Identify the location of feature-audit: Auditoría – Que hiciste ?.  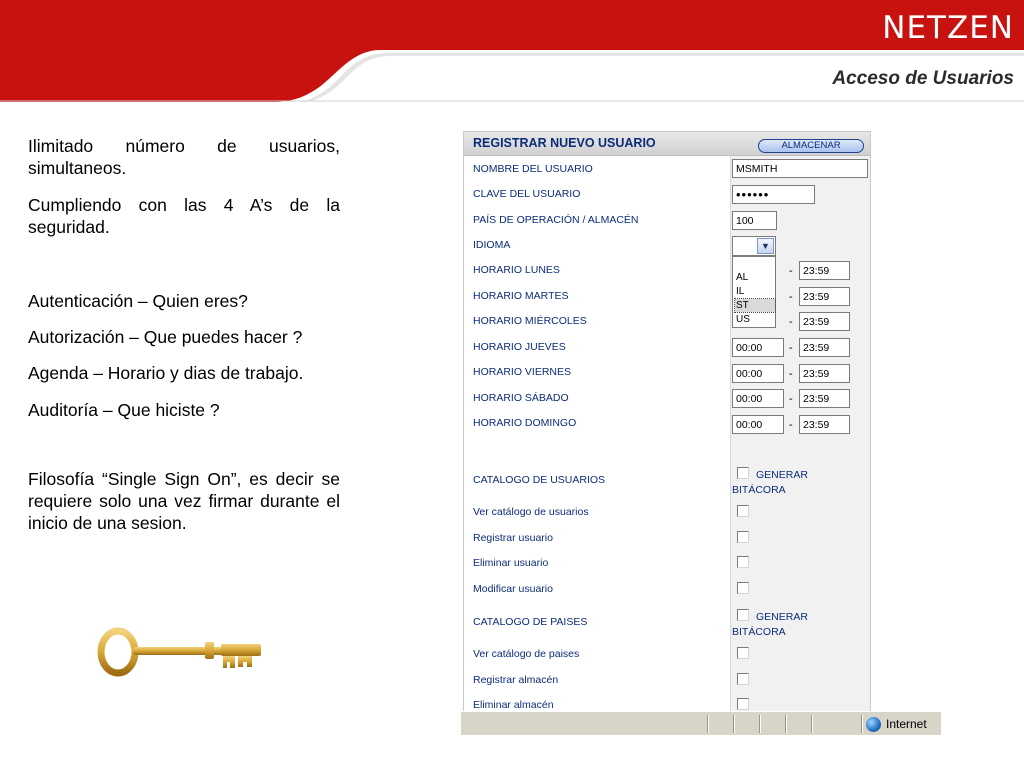
(124, 410).